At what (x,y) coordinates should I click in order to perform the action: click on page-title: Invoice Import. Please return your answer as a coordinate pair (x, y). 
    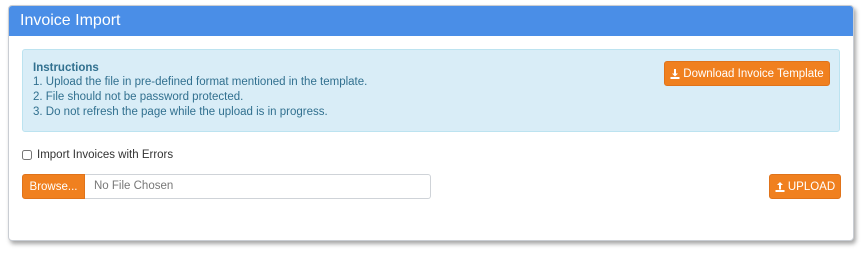
    Looking at the image, I should click on (70, 20).